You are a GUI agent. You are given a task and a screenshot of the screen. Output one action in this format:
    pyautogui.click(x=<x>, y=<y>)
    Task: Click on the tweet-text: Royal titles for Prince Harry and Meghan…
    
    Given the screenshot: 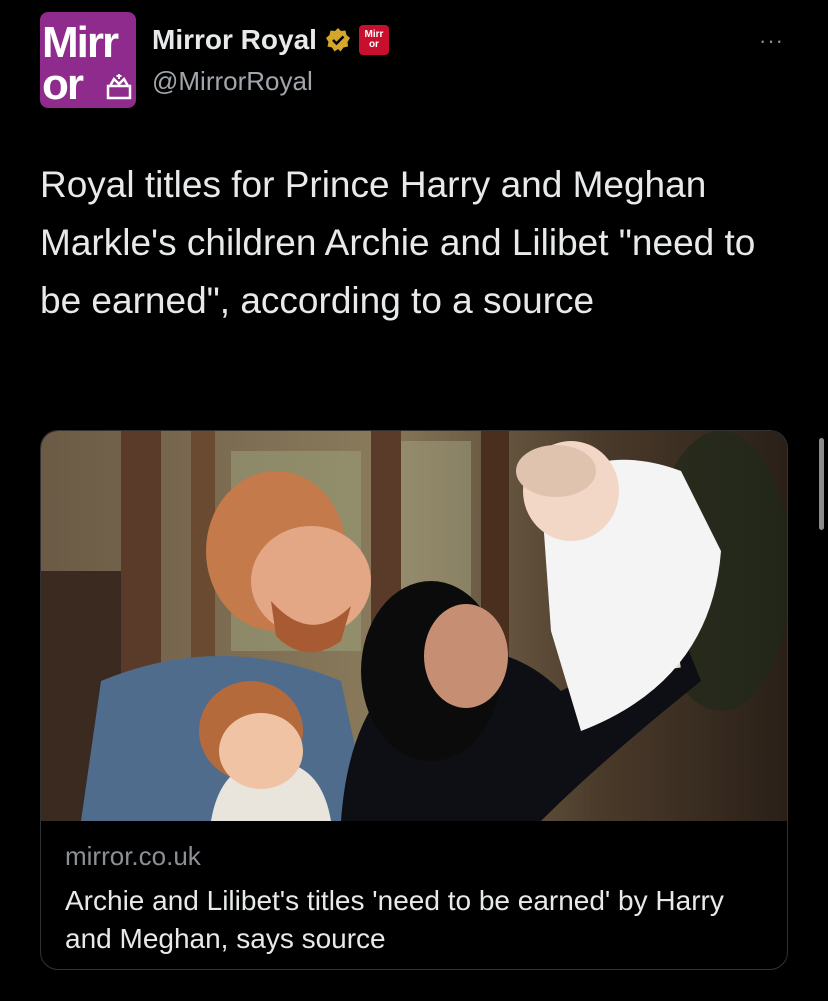 What is the action you would take?
    pyautogui.click(x=398, y=242)
    